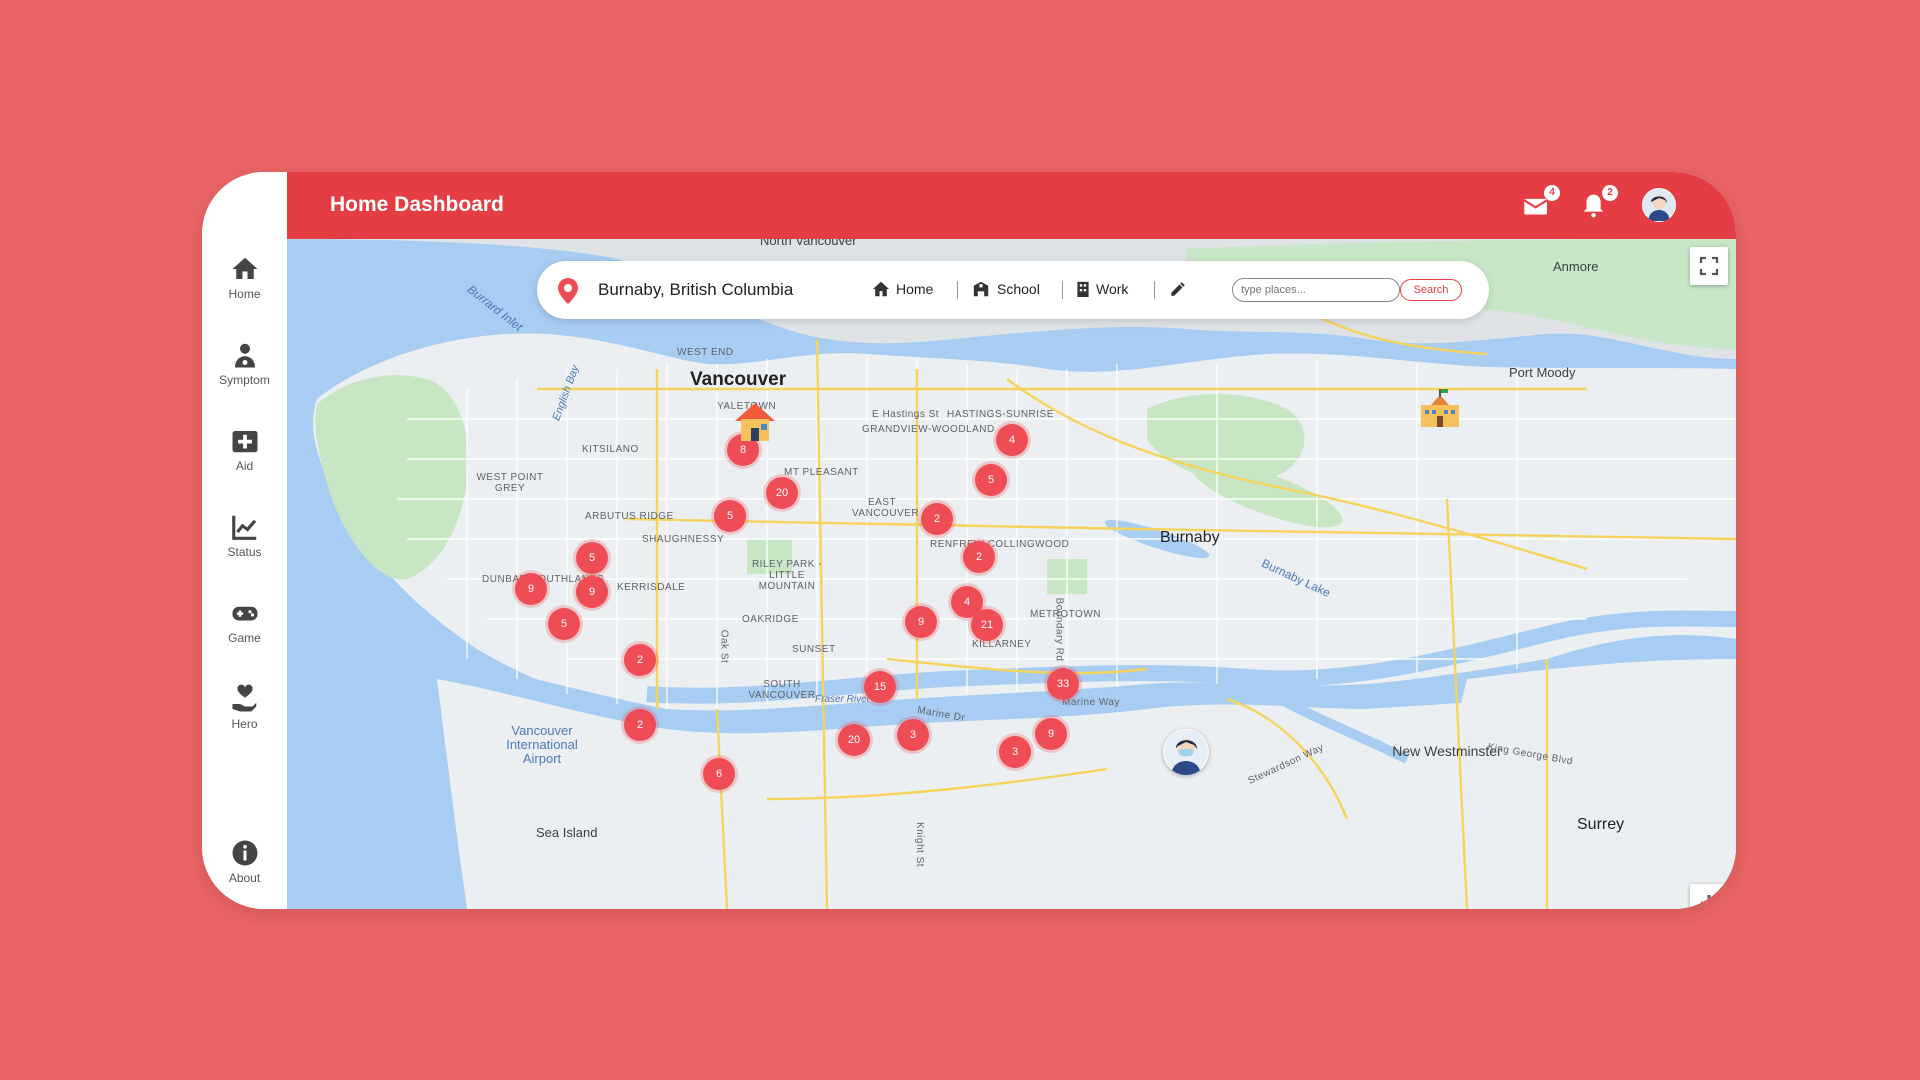  I want to click on location-pin-icon, so click(568, 291).